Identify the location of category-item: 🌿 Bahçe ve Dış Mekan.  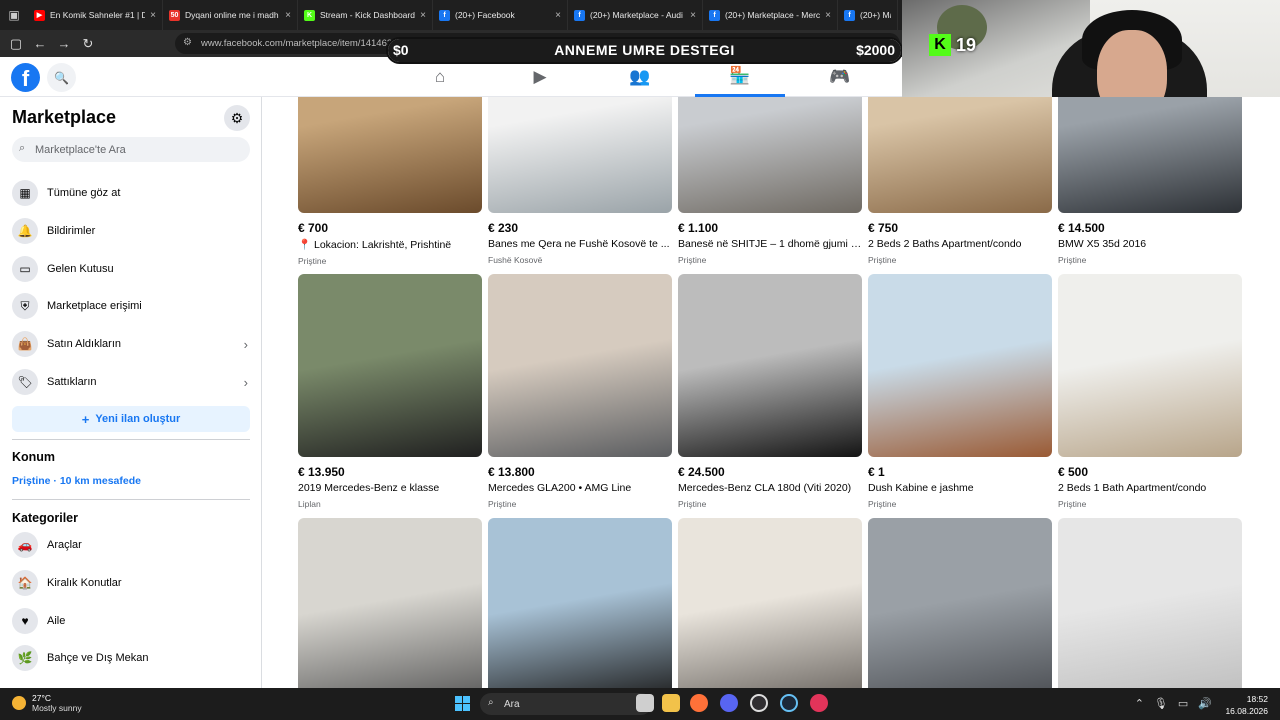
(131, 658).